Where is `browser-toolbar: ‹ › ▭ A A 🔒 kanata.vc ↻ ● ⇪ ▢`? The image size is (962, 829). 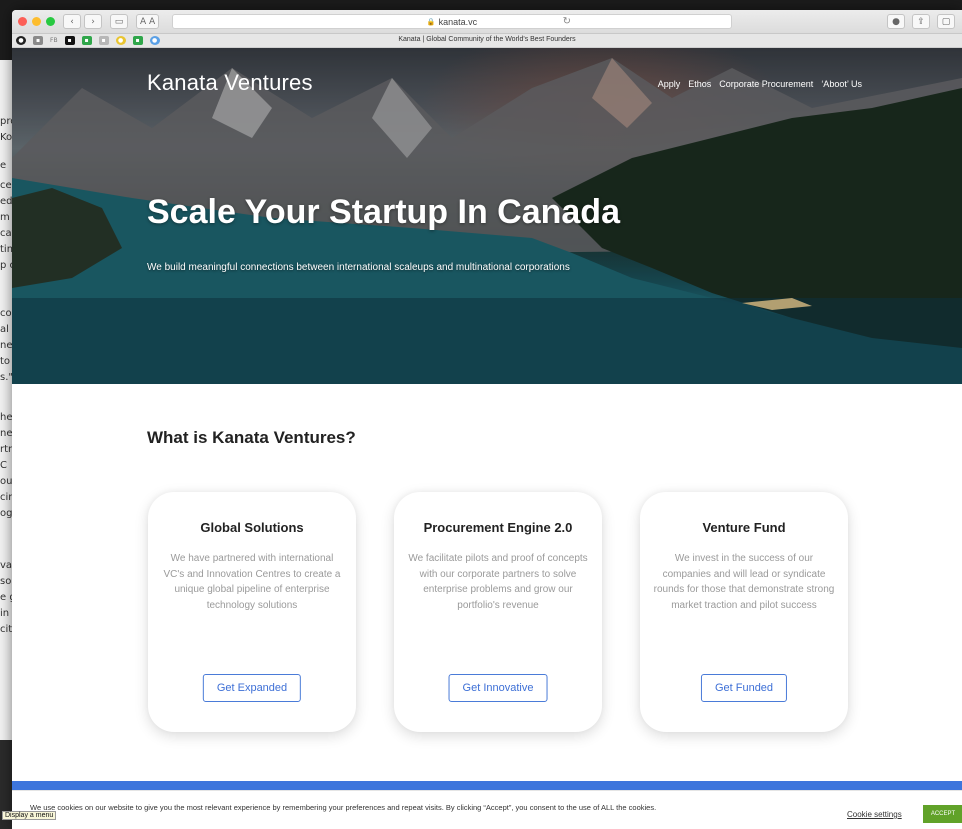
browser-toolbar: ‹ › ▭ A A 🔒 kanata.vc ↻ ● ⇪ ▢ is located at coordinates (487, 22).